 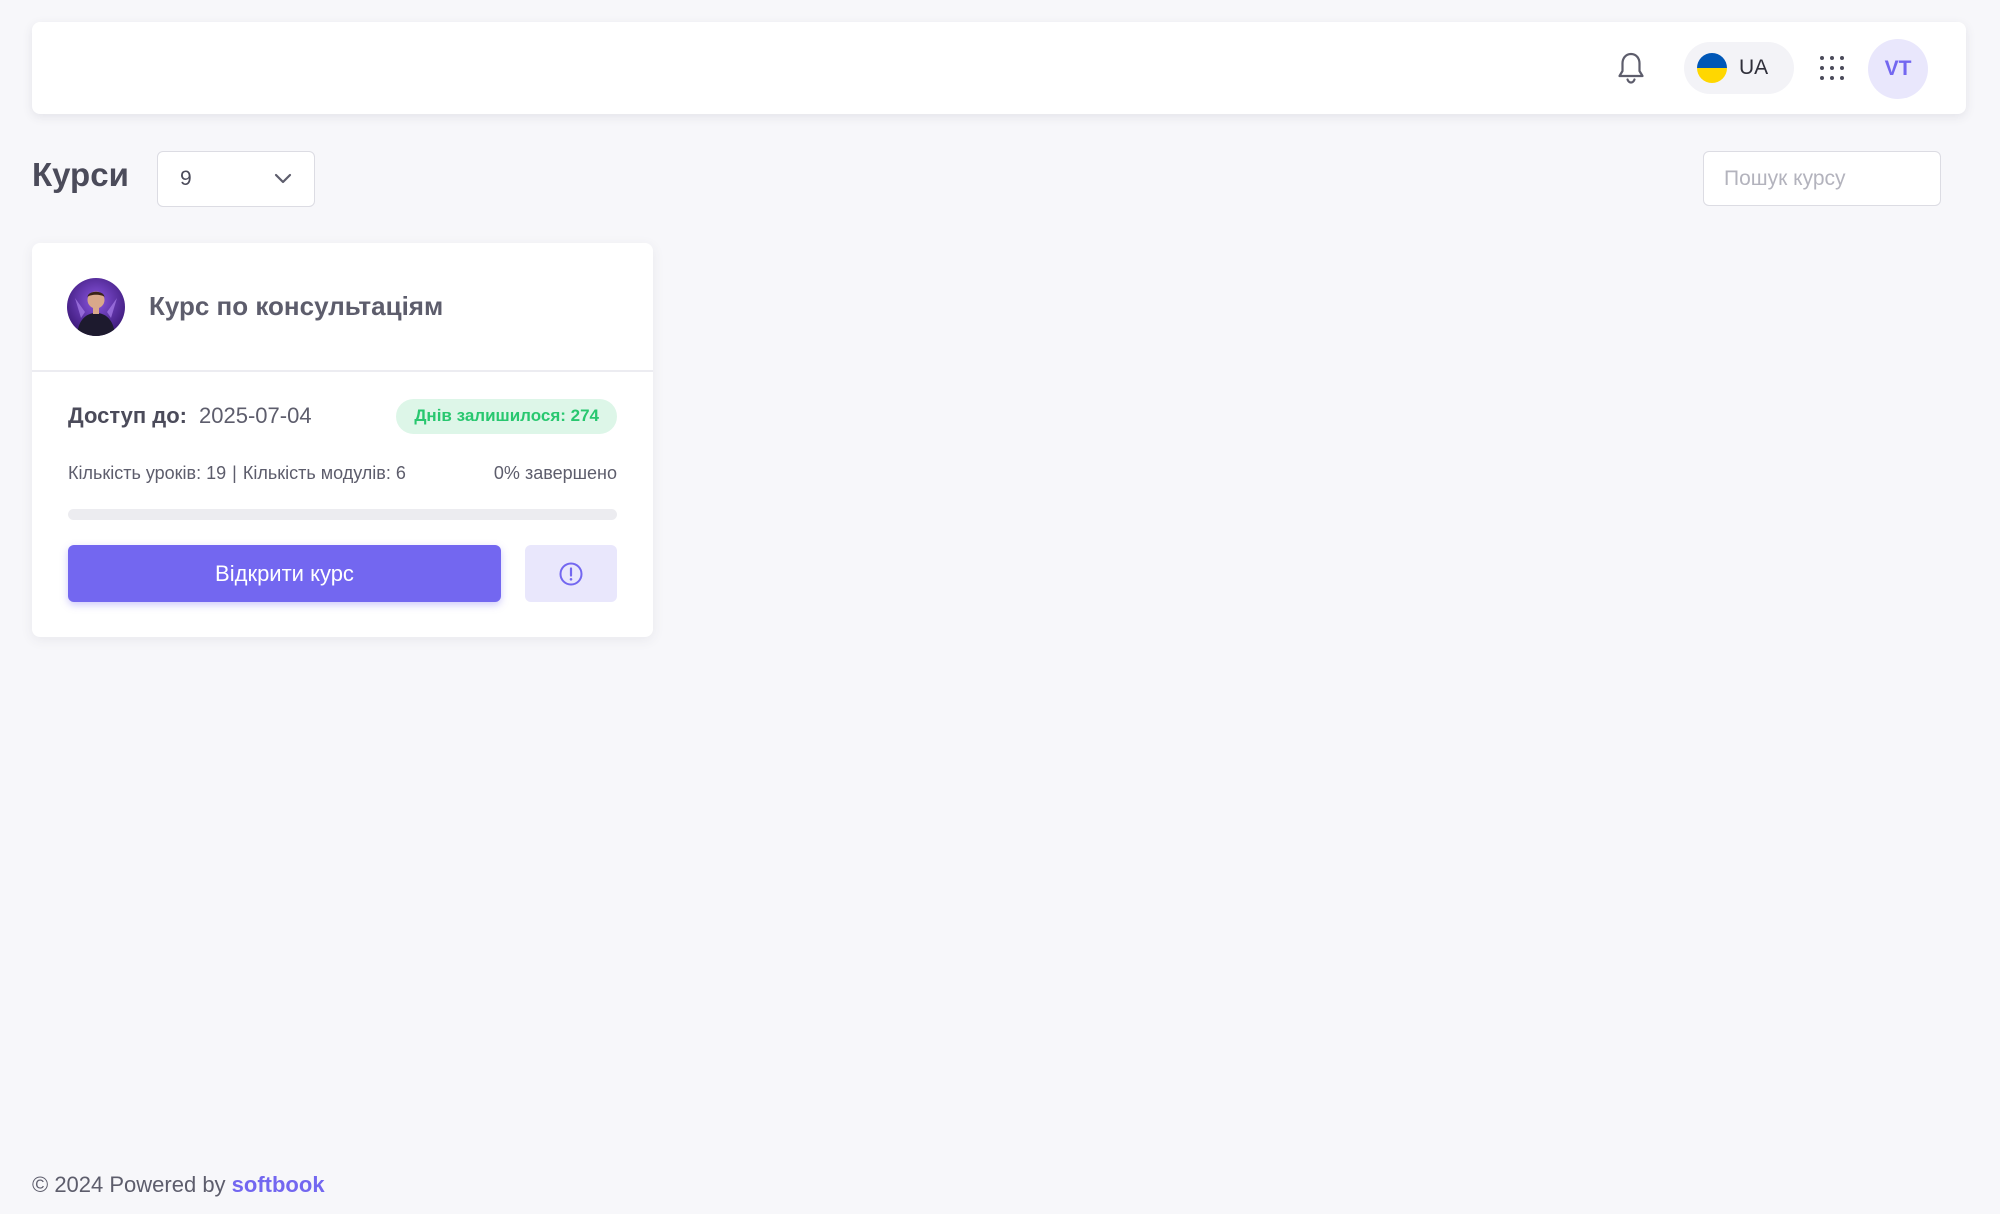 What do you see at coordinates (255, 415) in the screenshot?
I see `access-date: 2025-07-04` at bounding box center [255, 415].